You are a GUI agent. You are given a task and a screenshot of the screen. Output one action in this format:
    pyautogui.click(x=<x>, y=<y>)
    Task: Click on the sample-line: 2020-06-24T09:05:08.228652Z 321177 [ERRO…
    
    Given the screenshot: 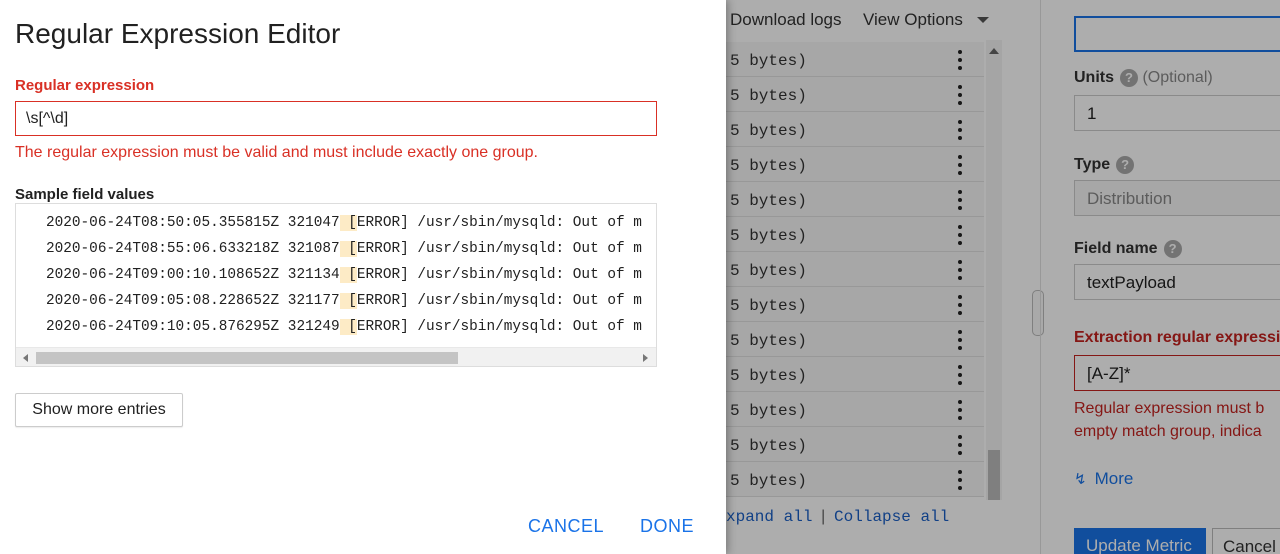 What is the action you would take?
    pyautogui.click(x=344, y=301)
    